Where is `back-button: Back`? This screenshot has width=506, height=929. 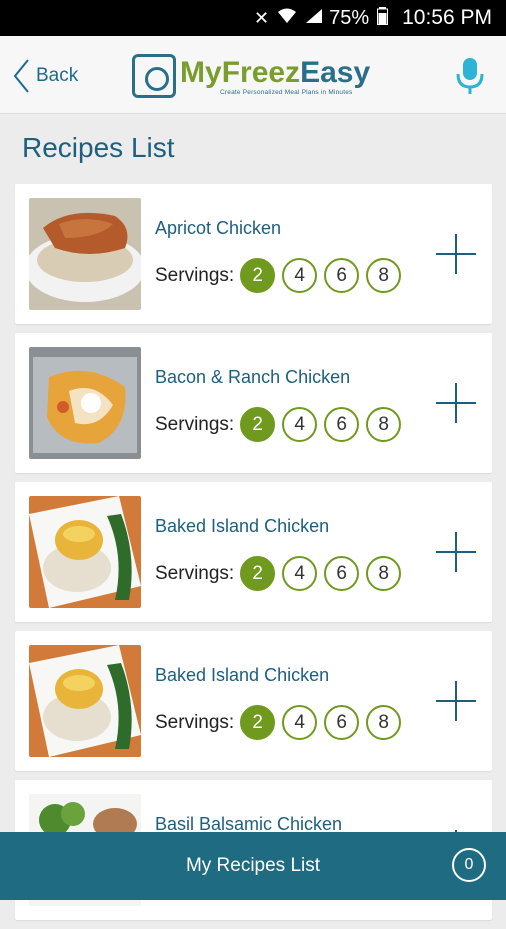 back-button: Back is located at coordinates (45, 76).